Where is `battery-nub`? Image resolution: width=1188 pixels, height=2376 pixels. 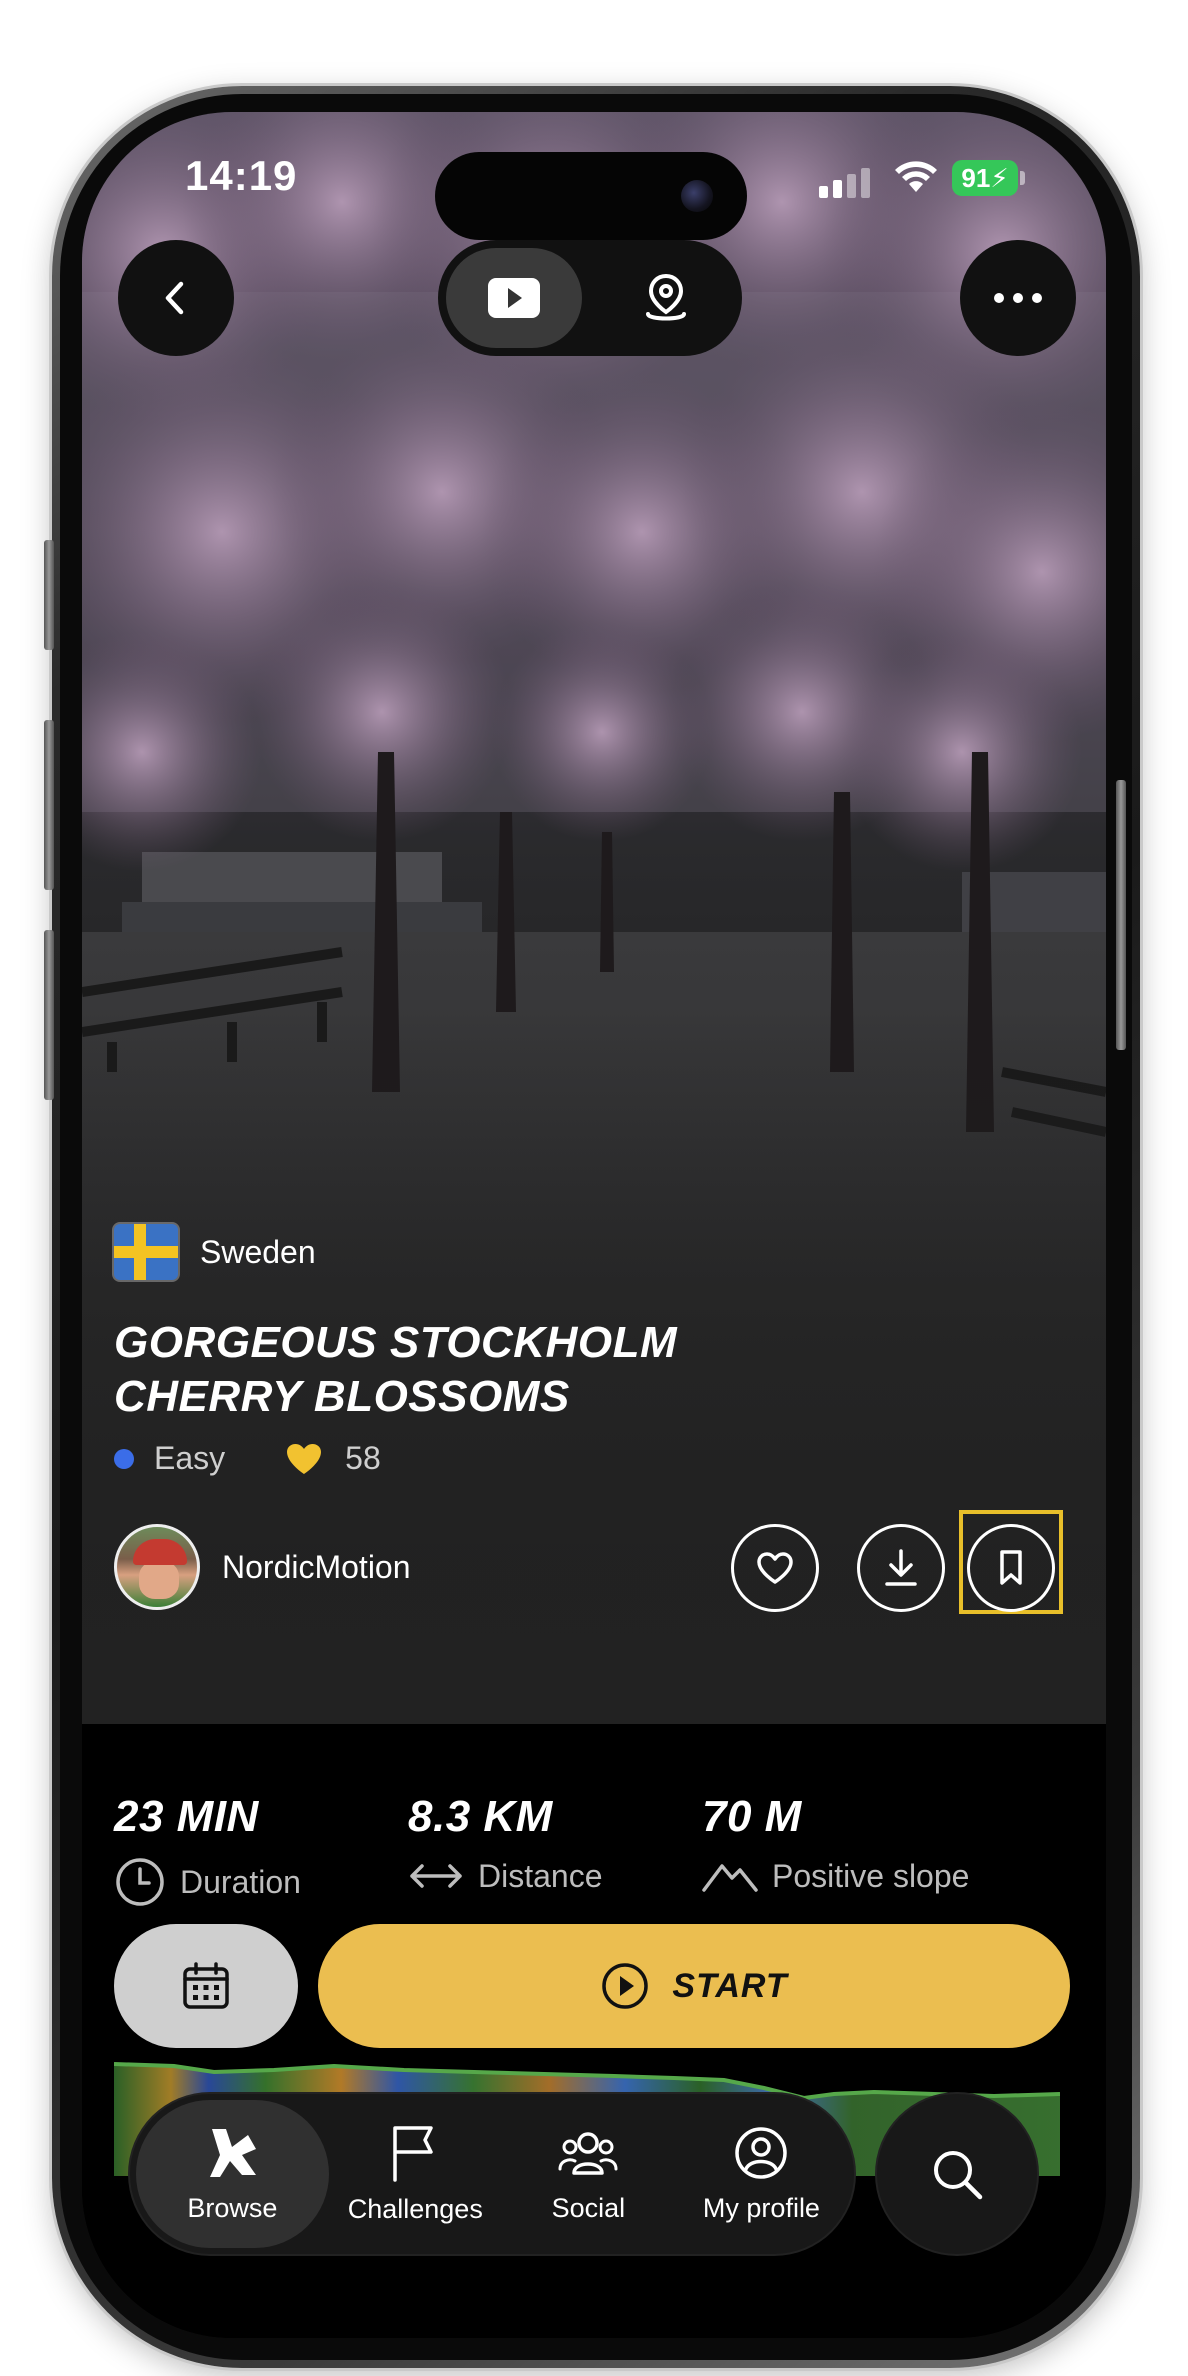
battery-nub is located at coordinates (1022, 178).